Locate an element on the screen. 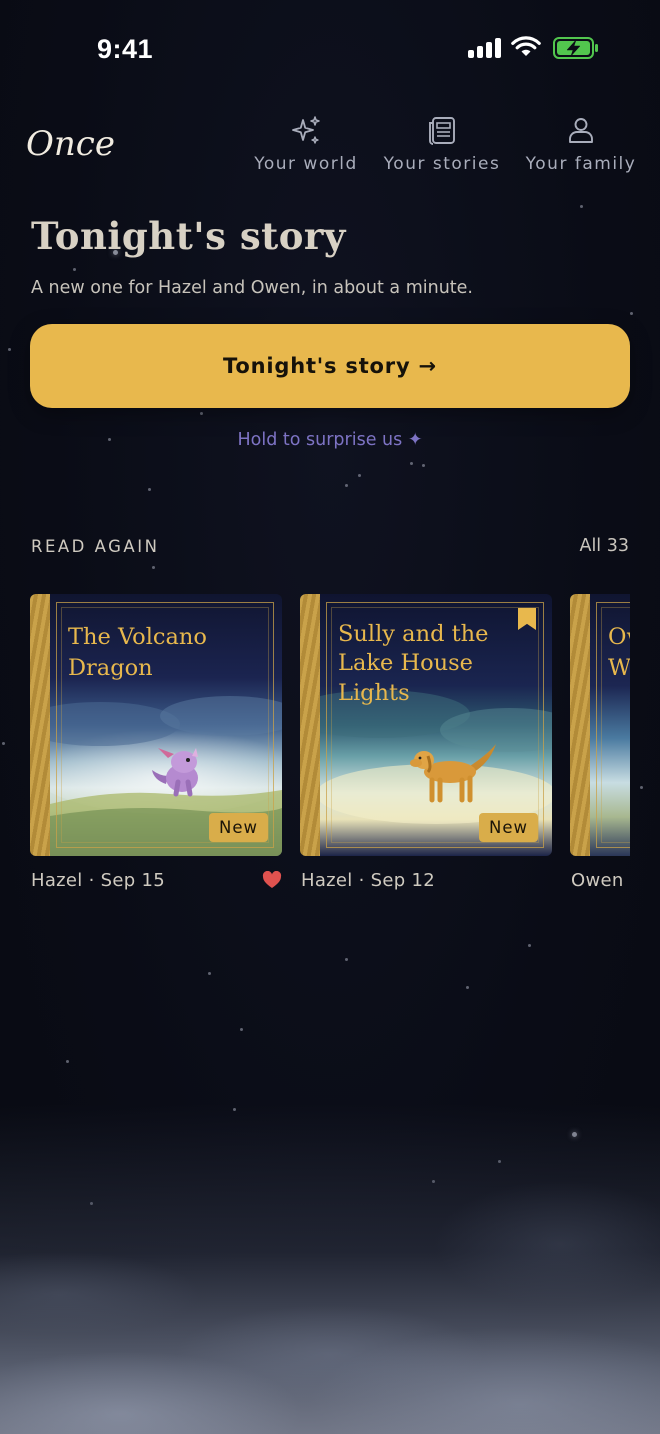 Image resolution: width=660 pixels, height=1434 pixels. nav-your-world: Your world is located at coordinates (306, 144).